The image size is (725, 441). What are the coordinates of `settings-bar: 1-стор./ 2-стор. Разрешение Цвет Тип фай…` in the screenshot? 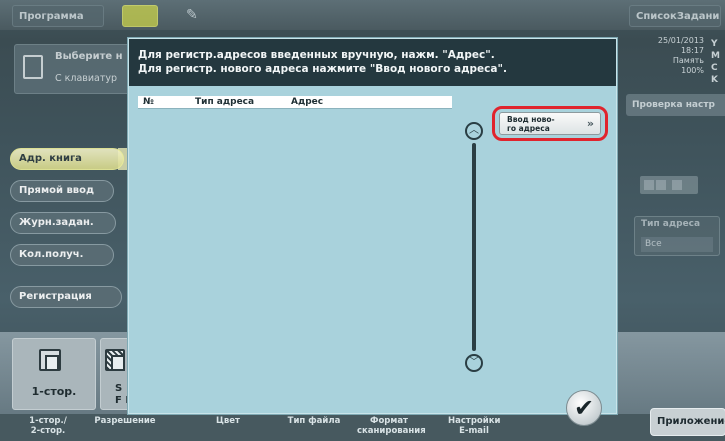 It's located at (362, 427).